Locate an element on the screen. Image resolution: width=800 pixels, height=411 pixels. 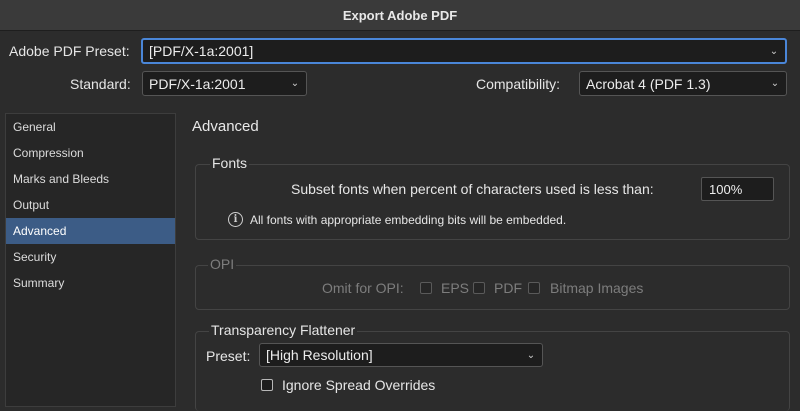
standard-dropdown: PDF/X-1a:2001 ⌄ is located at coordinates (224, 83).